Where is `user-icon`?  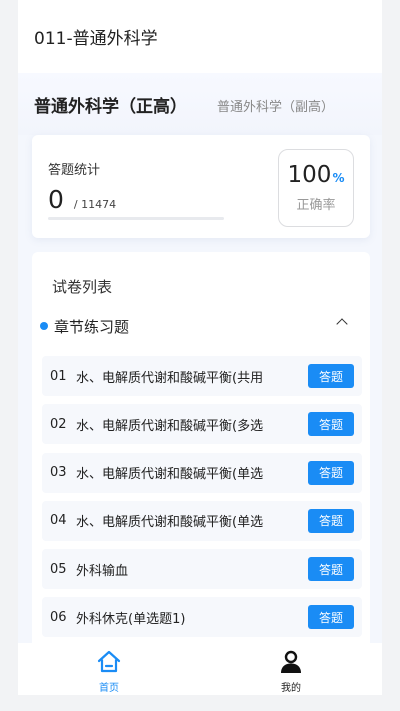 user-icon is located at coordinates (291, 661).